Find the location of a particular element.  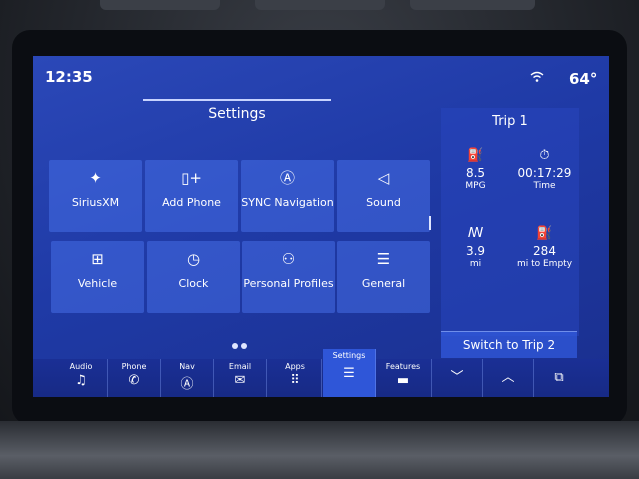

nav-apps: Apps ⠿ is located at coordinates (295, 378).